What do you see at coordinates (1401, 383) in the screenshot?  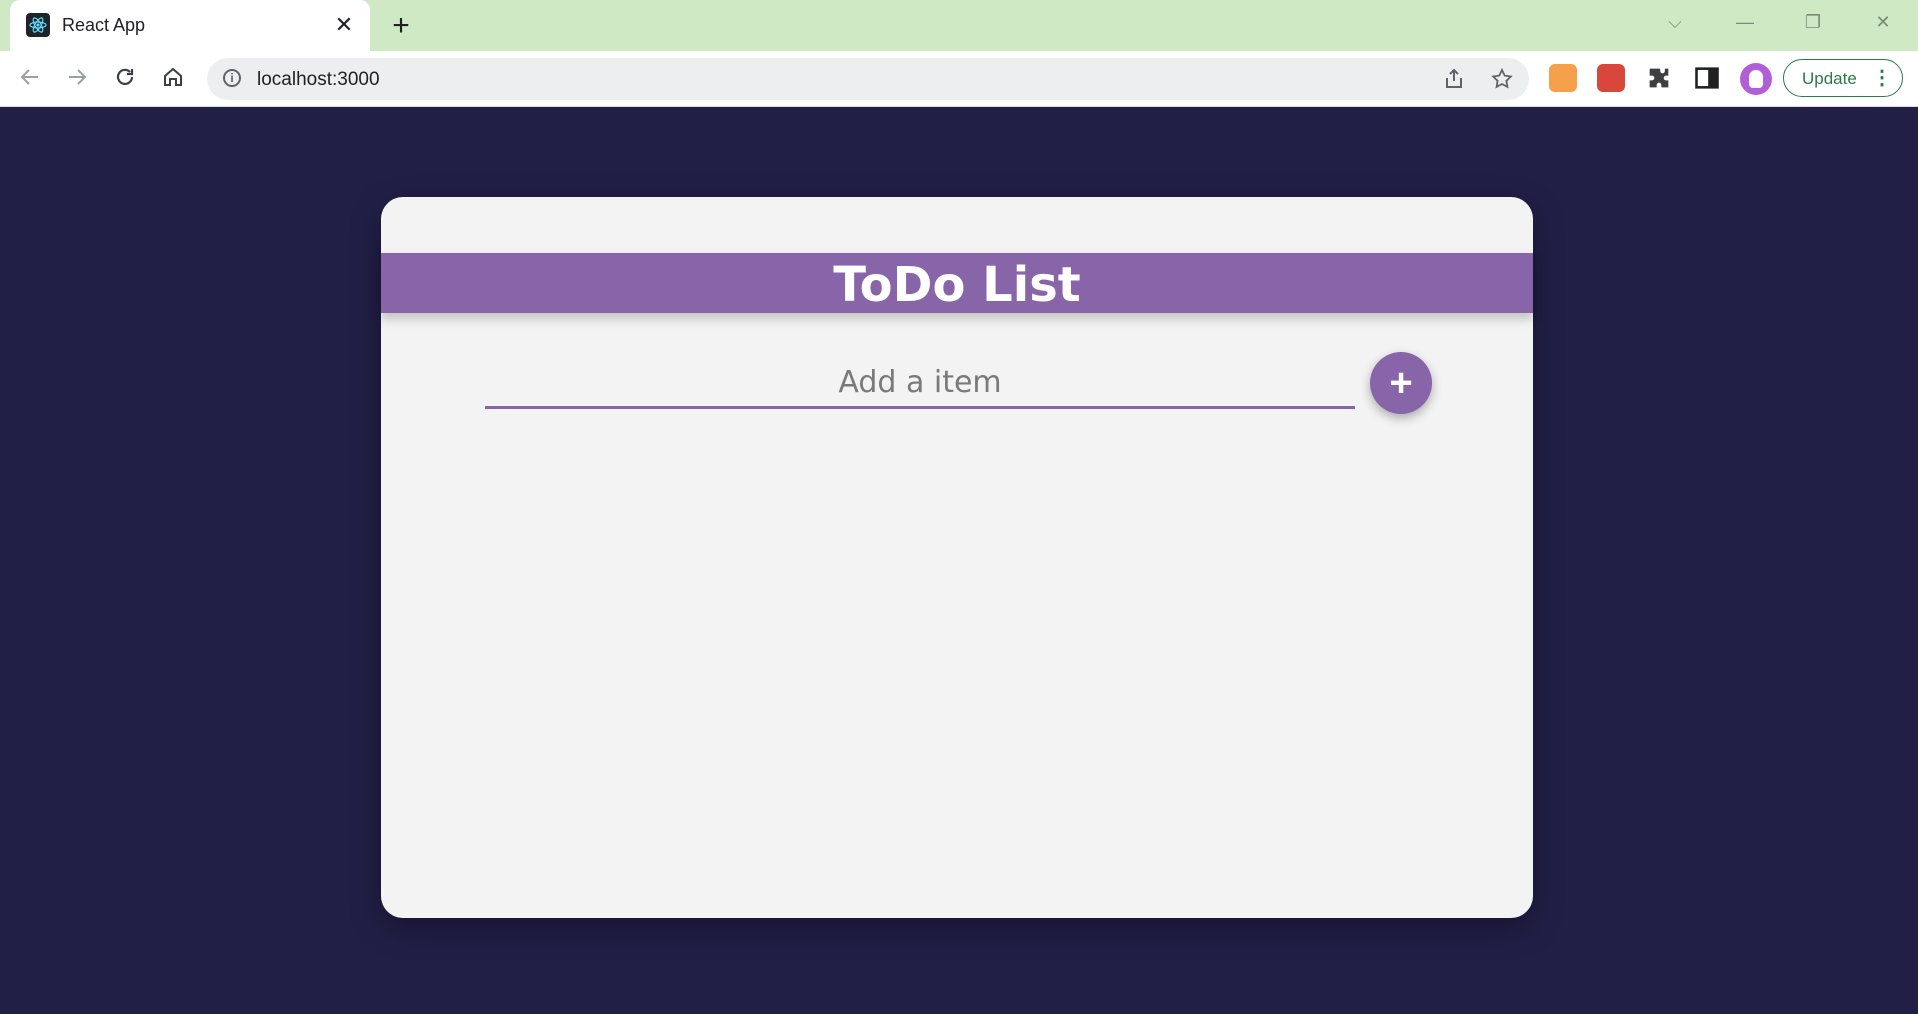 I see `add-item-button: +` at bounding box center [1401, 383].